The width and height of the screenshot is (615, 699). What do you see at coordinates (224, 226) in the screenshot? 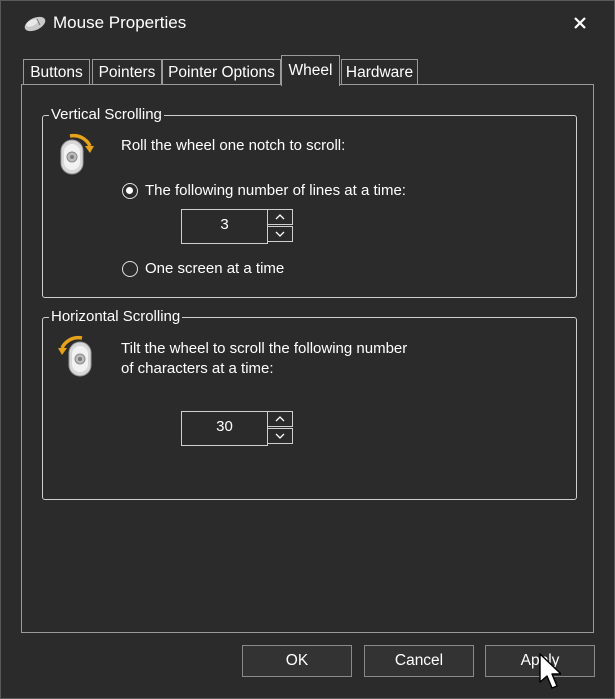
I see `lines-value-field: 3` at bounding box center [224, 226].